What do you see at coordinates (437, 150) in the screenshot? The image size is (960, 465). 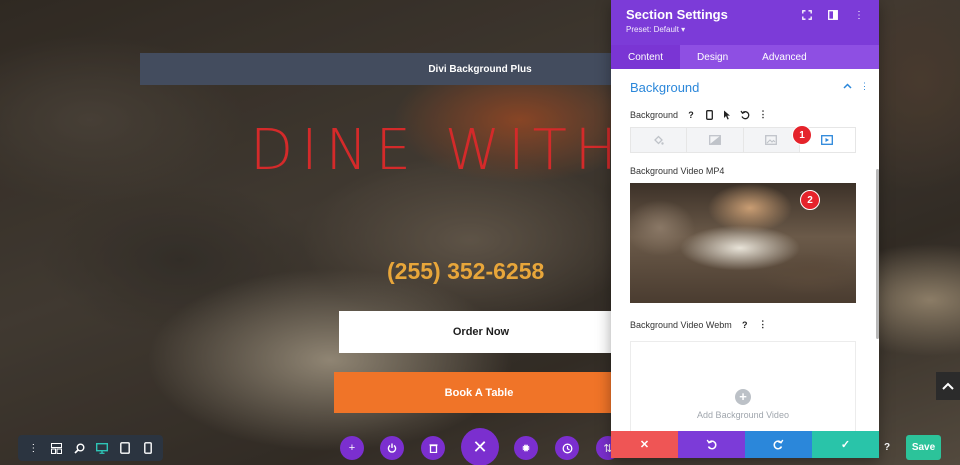 I see `hero-title: DINE WITH` at bounding box center [437, 150].